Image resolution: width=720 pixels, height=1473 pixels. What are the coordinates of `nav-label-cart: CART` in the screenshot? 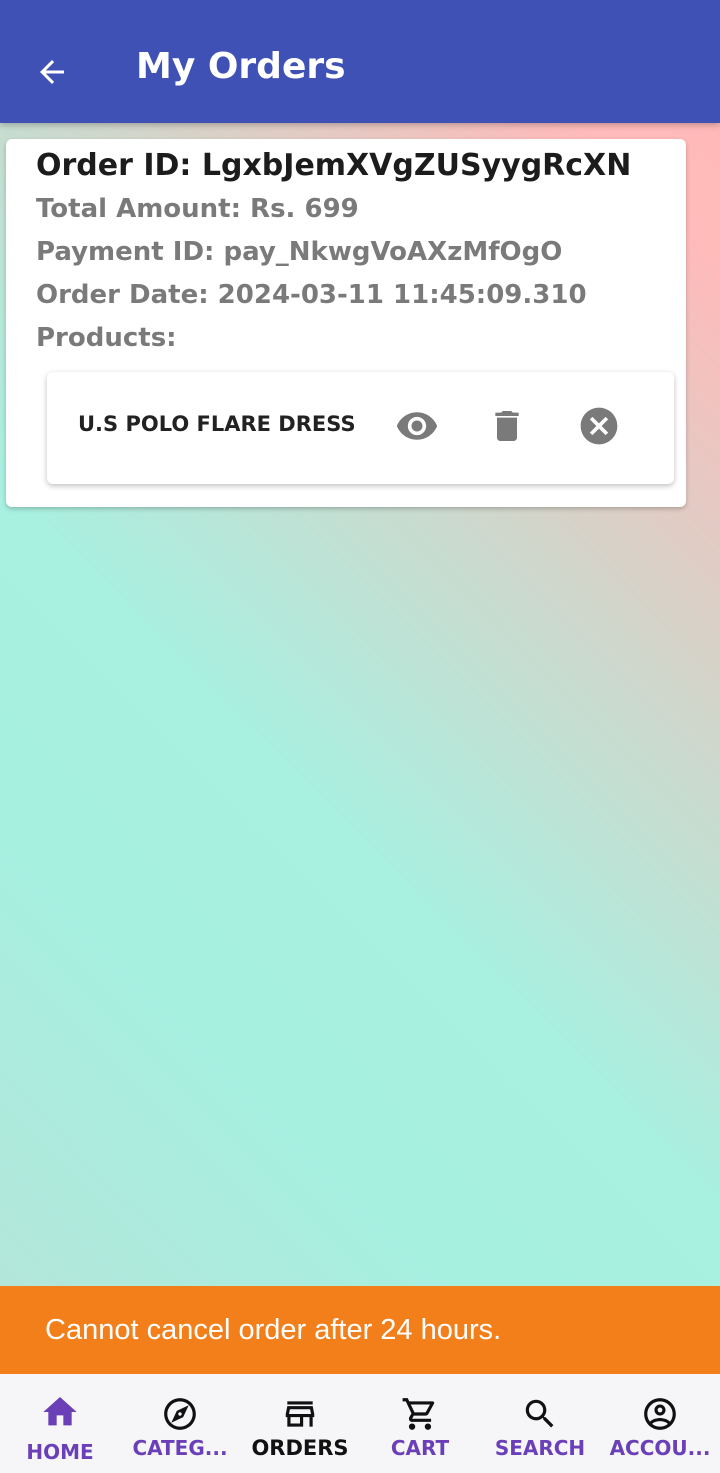 It's located at (420, 1448).